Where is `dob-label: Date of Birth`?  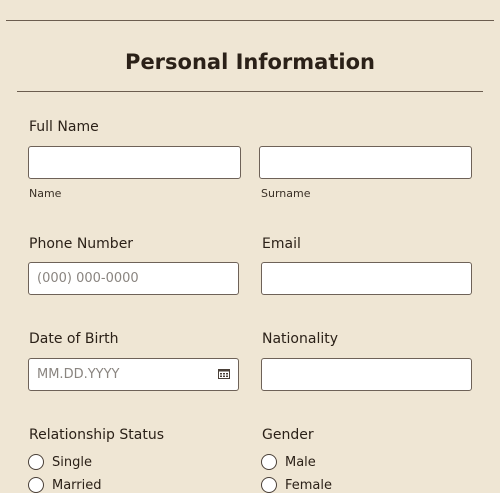
dob-label: Date of Birth is located at coordinates (74, 339).